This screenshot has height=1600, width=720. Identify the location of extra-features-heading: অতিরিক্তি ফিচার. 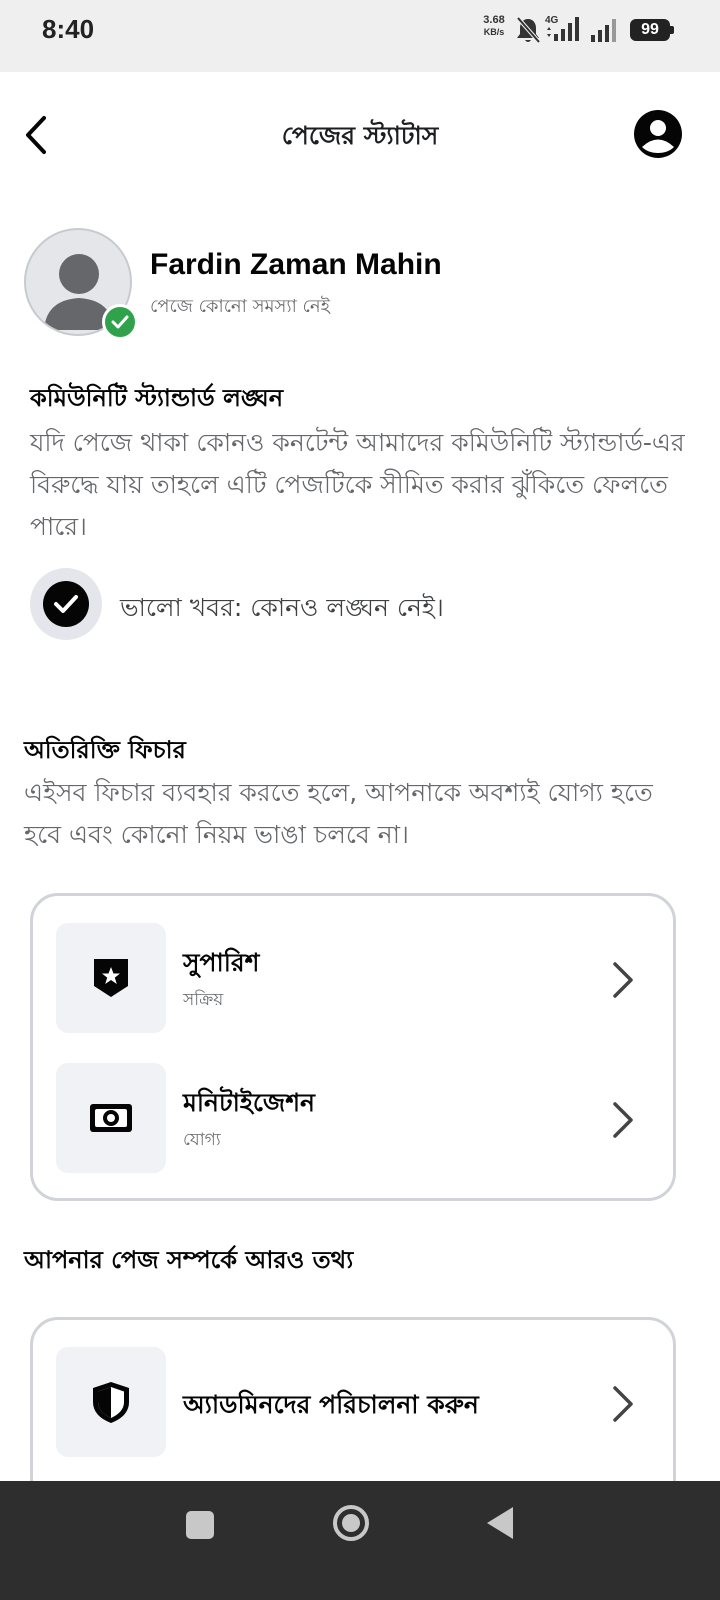
(105, 750).